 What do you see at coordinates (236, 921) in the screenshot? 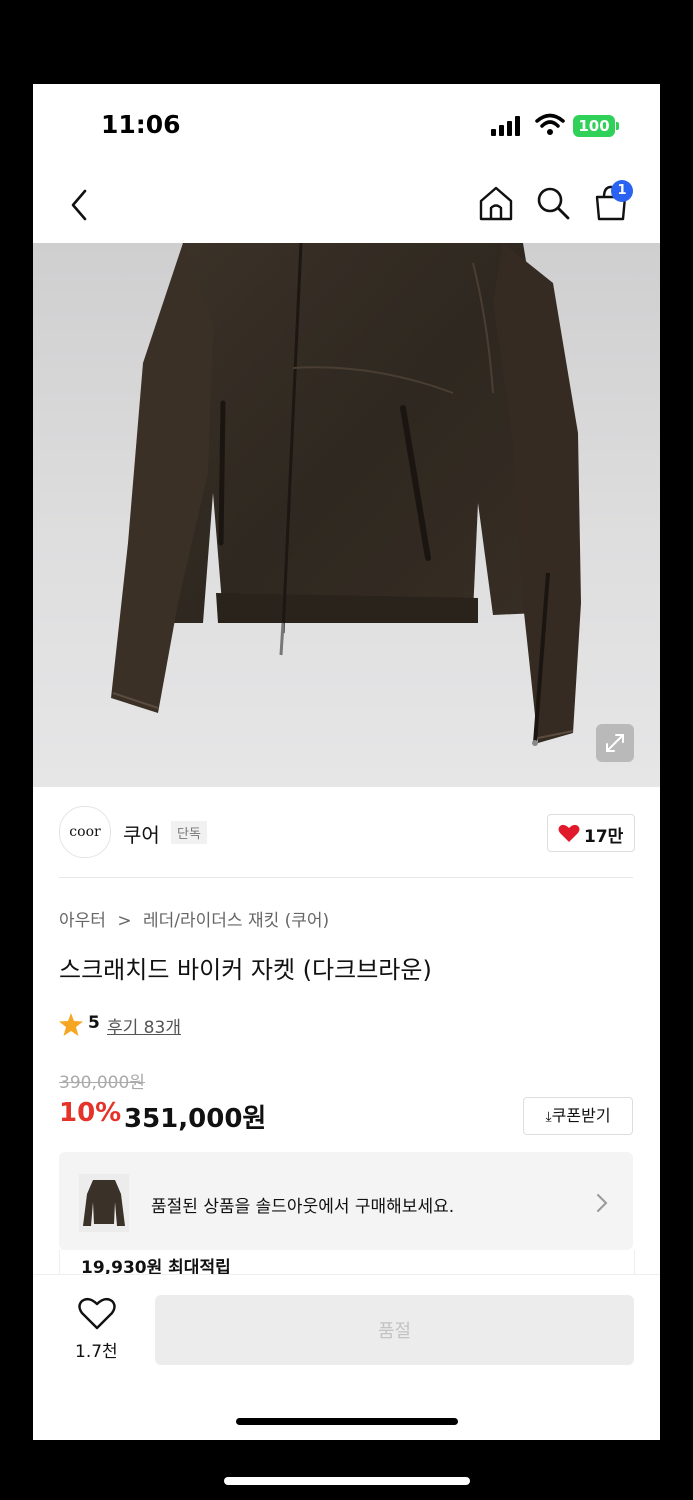
I see `breadcrumb-subcategory: 레더/라이더스 재킷 (쿠어)` at bounding box center [236, 921].